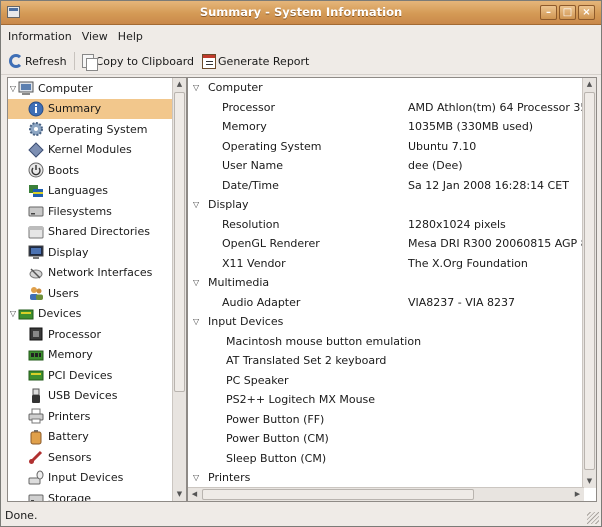 The image size is (602, 527). What do you see at coordinates (90, 252) in the screenshot?
I see `tree-item-display: Display` at bounding box center [90, 252].